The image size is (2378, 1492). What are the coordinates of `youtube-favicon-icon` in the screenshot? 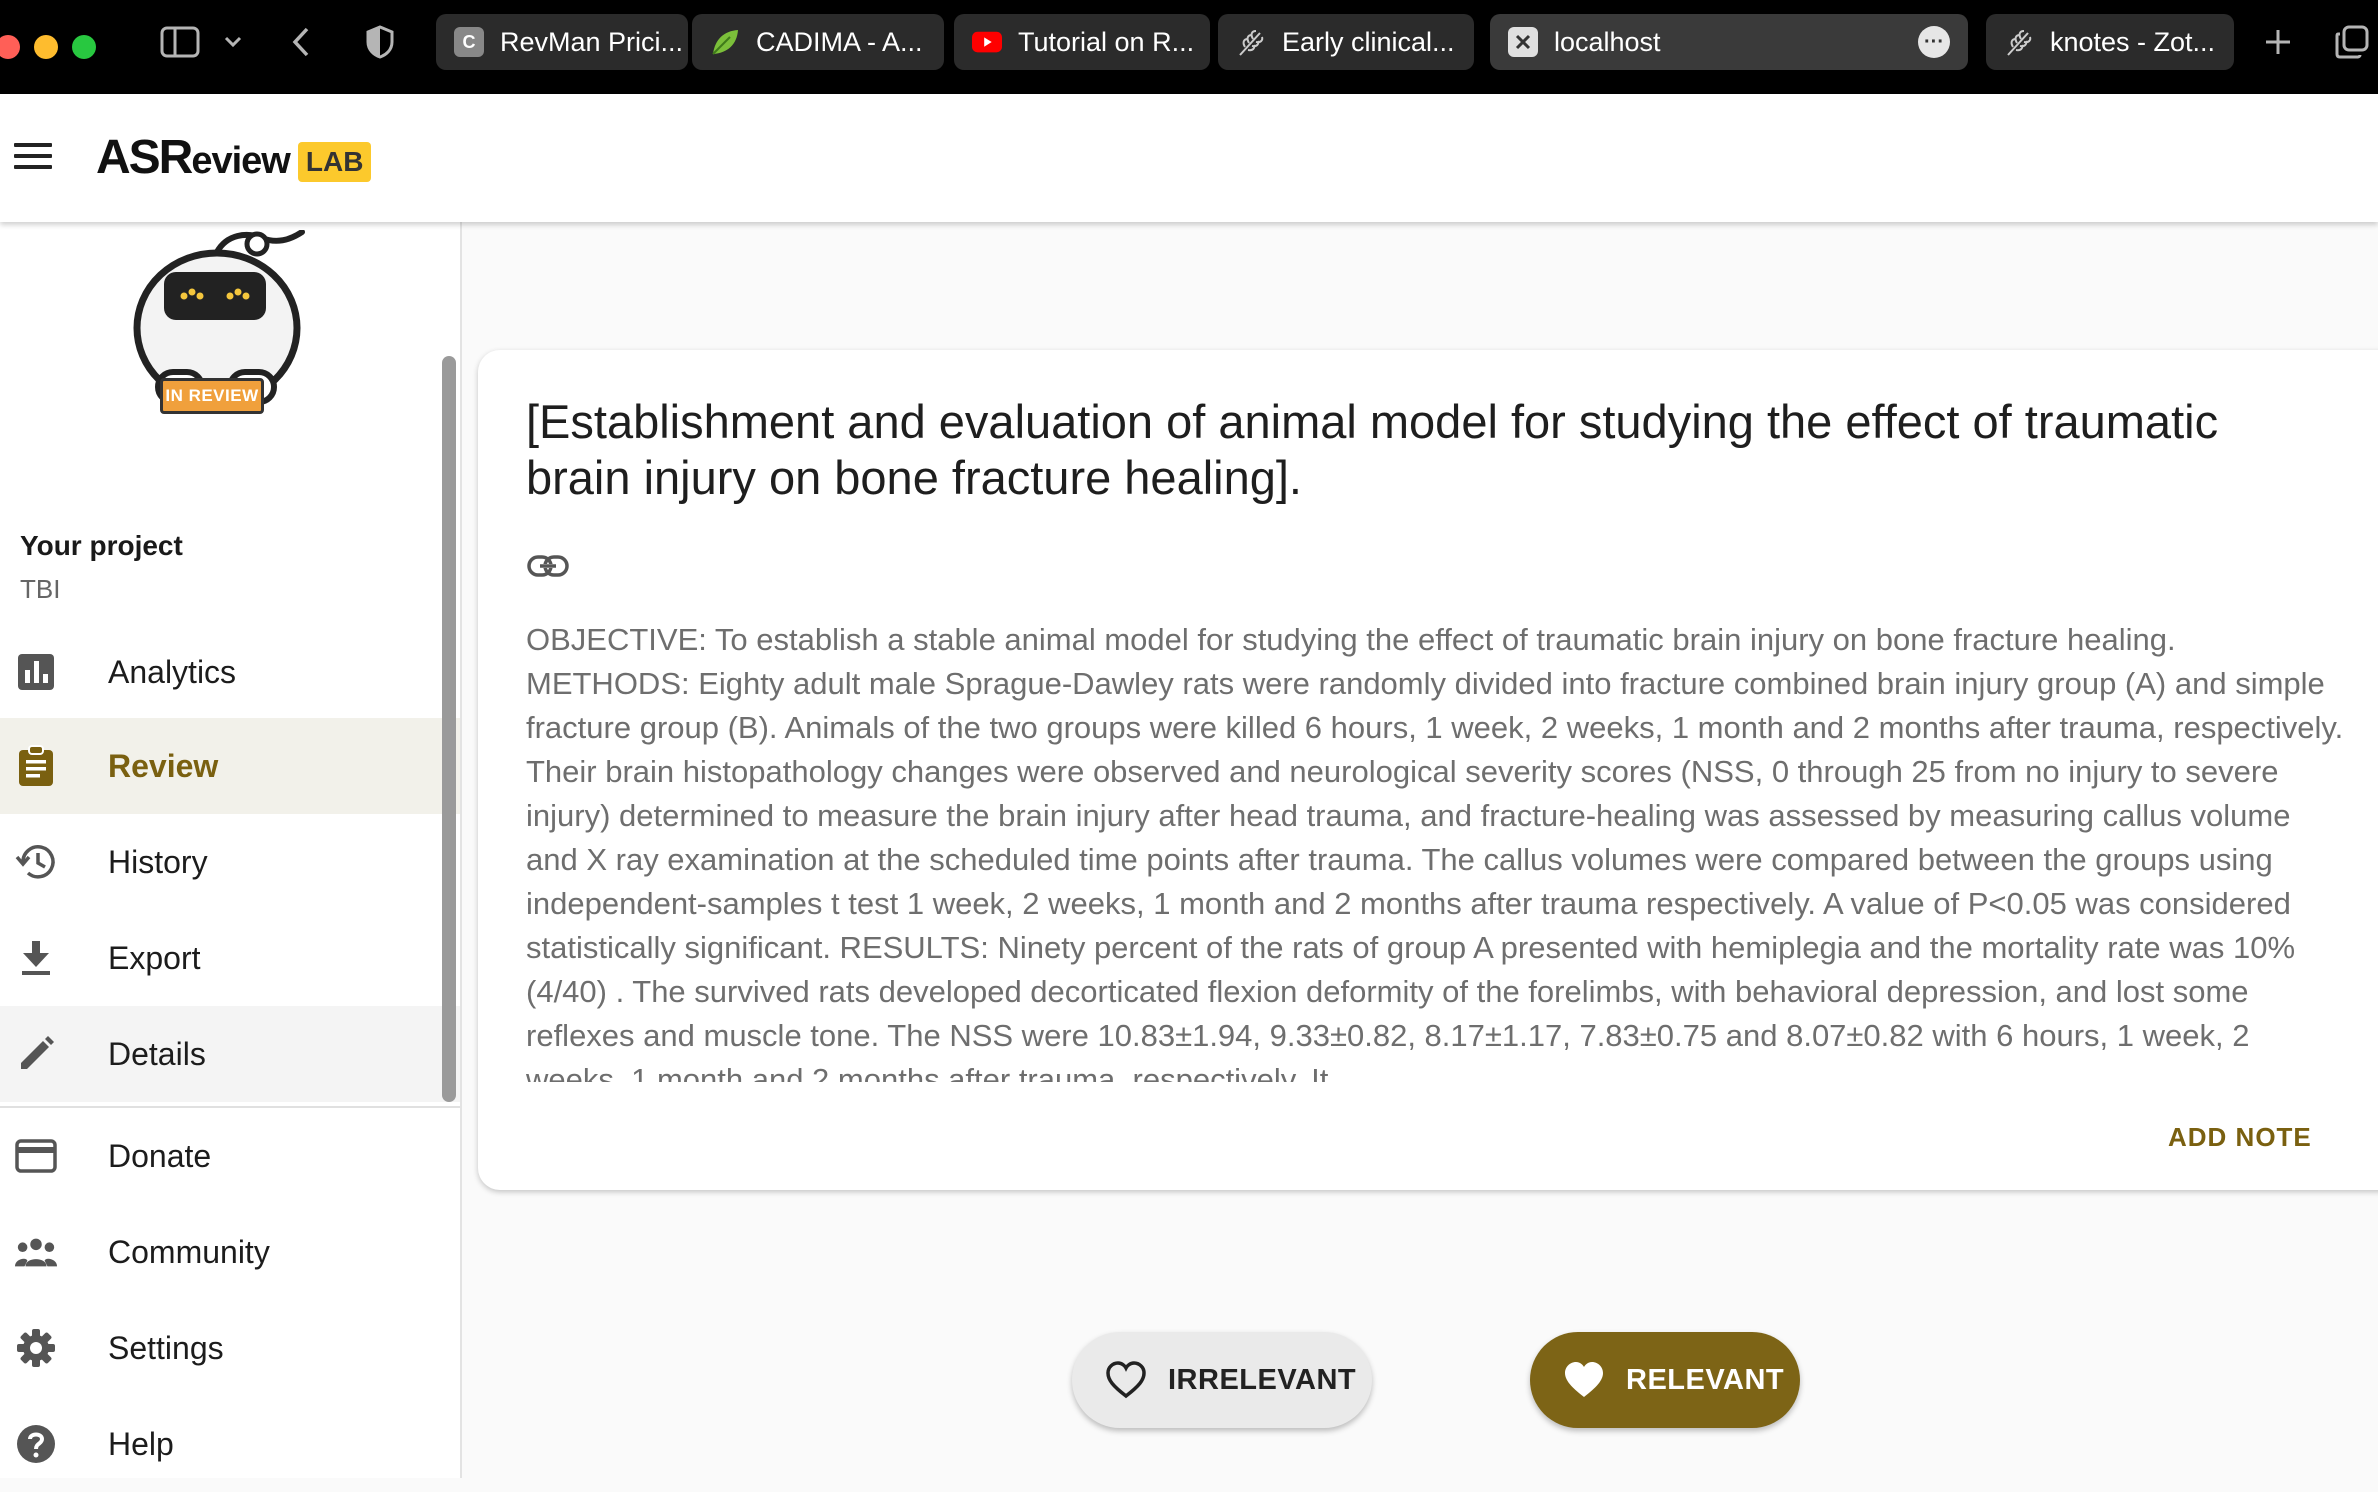 It's located at (987, 42).